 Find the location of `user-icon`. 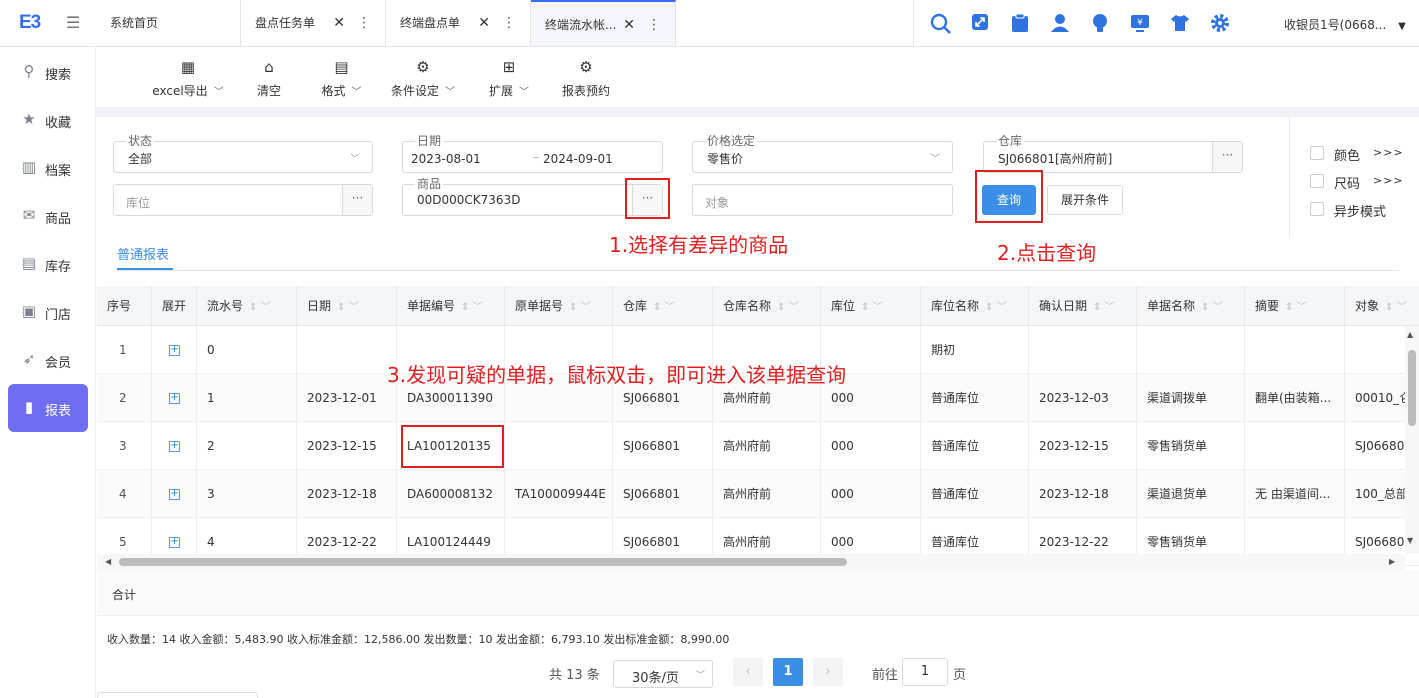

user-icon is located at coordinates (1060, 23).